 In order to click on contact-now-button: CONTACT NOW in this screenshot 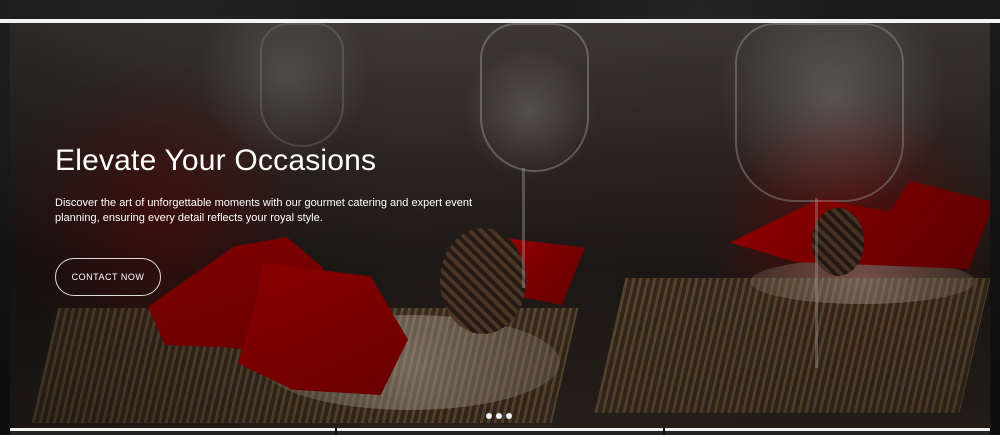, I will do `click(108, 277)`.